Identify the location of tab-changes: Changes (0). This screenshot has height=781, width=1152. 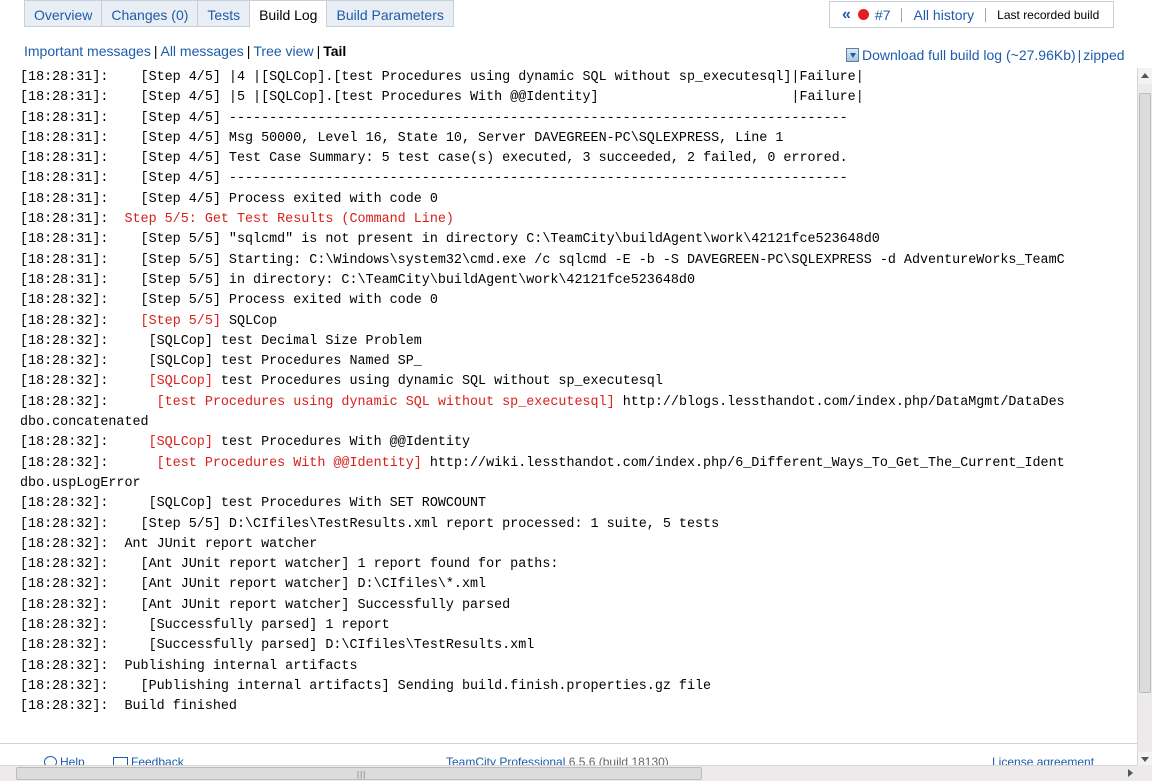
(149, 13).